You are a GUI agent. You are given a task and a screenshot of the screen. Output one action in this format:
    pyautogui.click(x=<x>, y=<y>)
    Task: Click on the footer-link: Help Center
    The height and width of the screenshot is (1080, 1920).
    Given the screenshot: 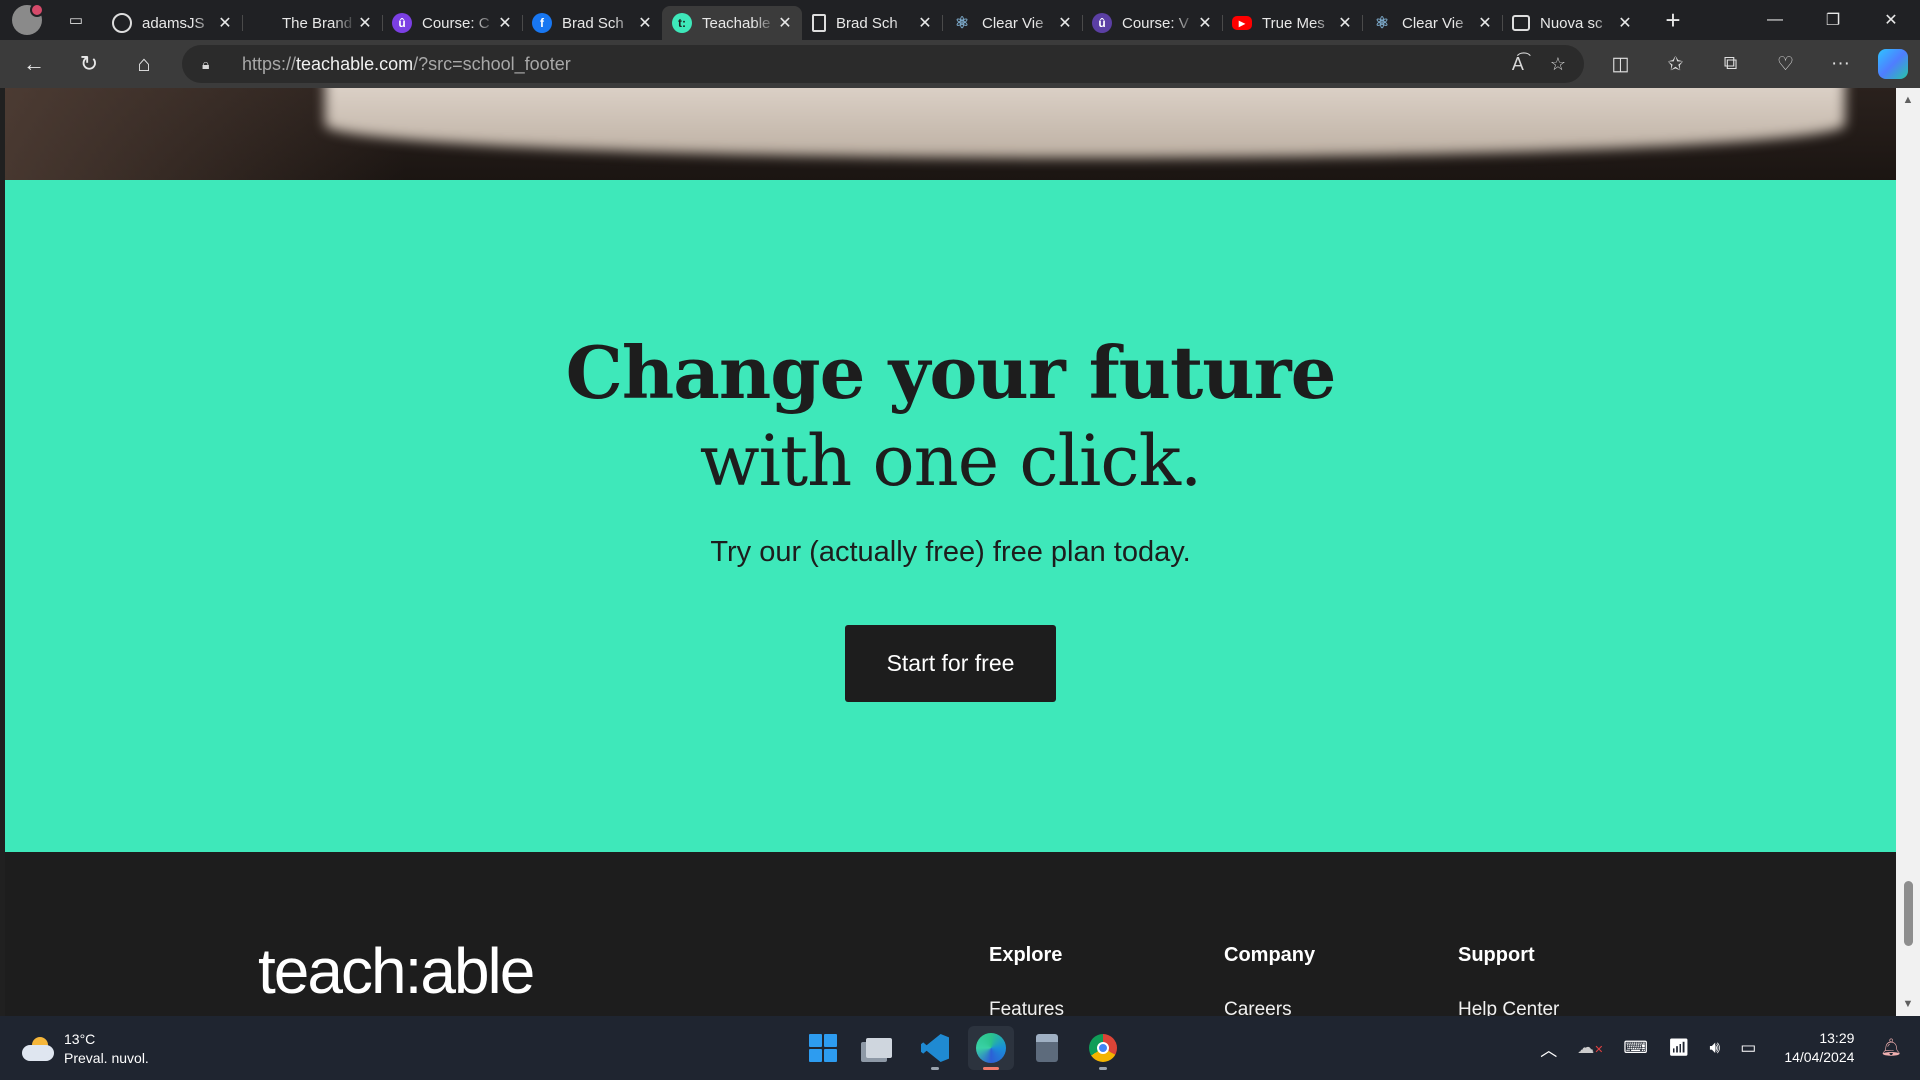 What is the action you would take?
    pyautogui.click(x=1508, y=1007)
    